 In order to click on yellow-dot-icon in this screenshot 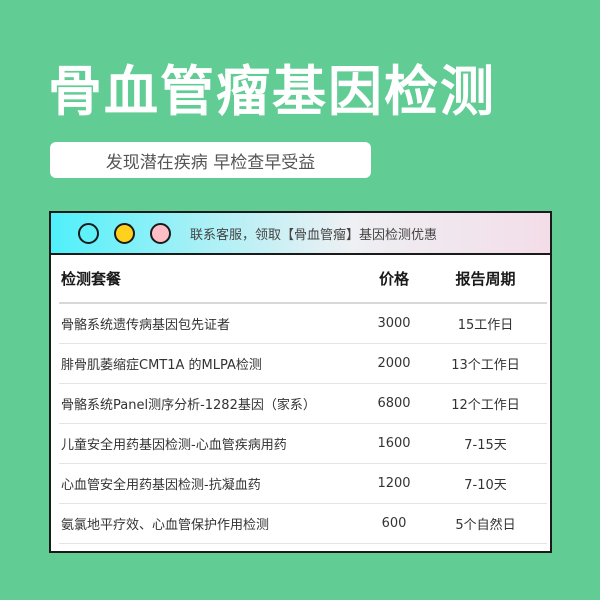, I will do `click(124, 233)`.